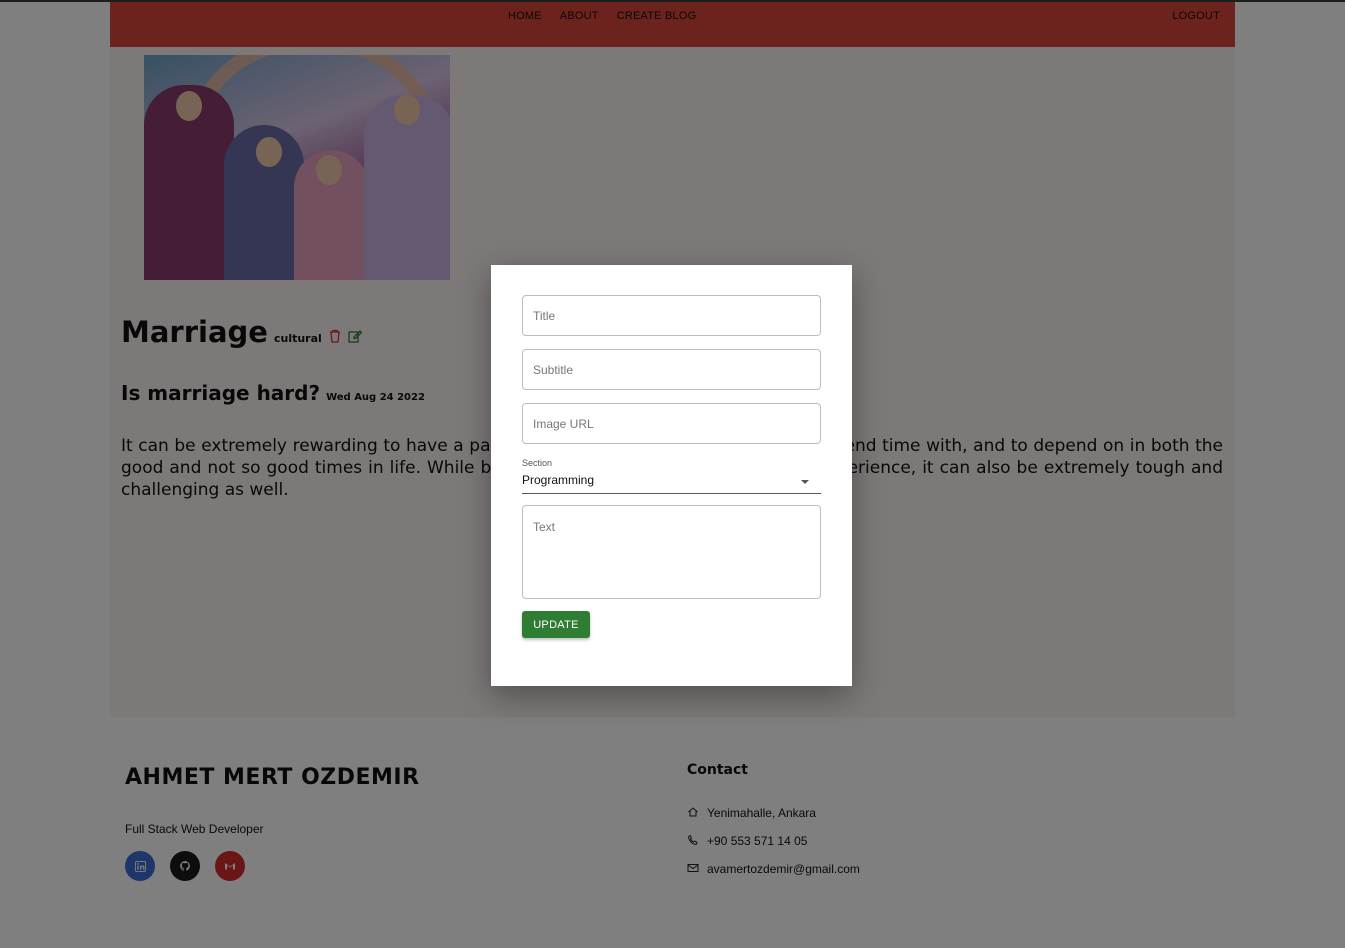  What do you see at coordinates (537, 463) in the screenshot?
I see `section-label: Section` at bounding box center [537, 463].